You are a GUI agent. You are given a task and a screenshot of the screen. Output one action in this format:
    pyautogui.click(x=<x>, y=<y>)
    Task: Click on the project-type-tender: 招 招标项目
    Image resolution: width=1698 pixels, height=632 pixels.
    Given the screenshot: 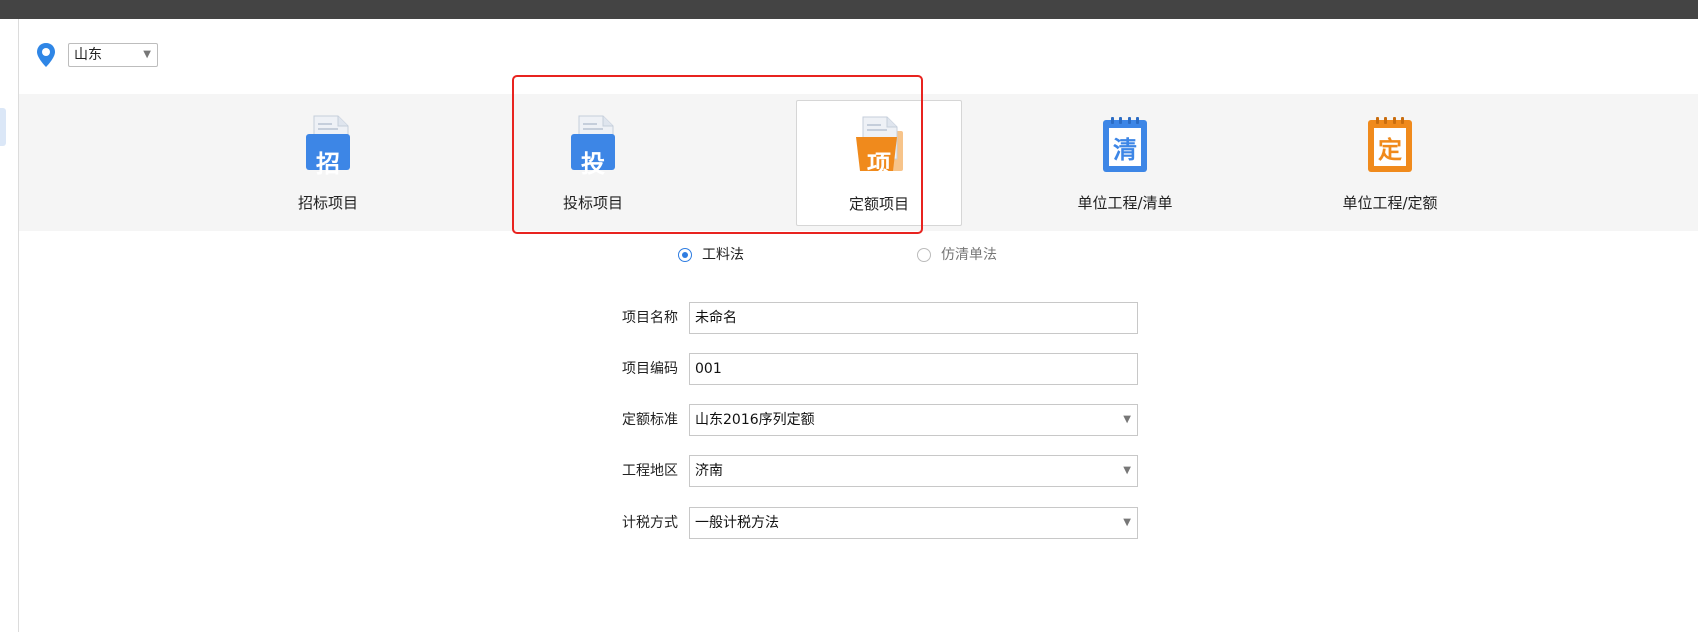 What is the action you would take?
    pyautogui.click(x=328, y=163)
    